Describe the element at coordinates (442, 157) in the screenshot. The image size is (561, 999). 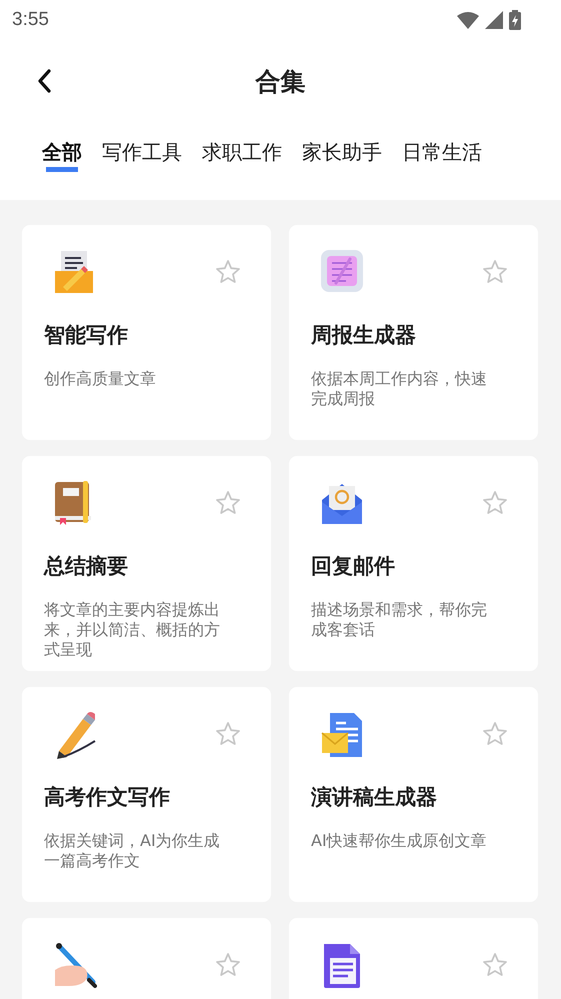
I see `category-tab: 日常生活` at that location.